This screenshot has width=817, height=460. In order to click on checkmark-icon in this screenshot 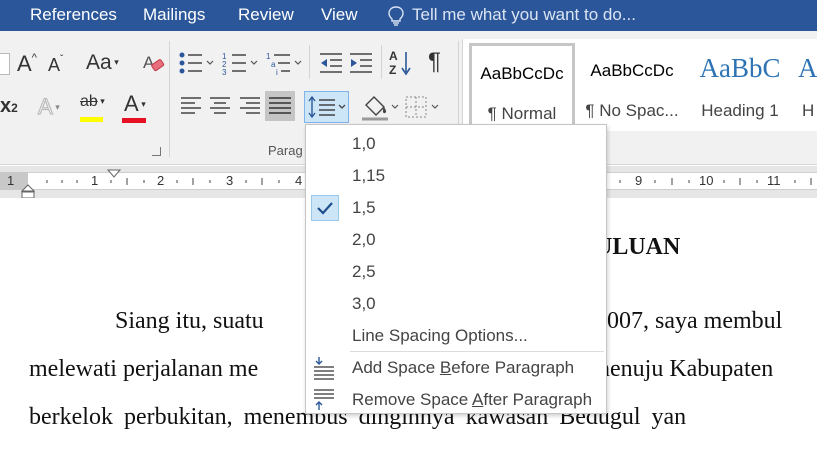, I will do `click(325, 208)`.